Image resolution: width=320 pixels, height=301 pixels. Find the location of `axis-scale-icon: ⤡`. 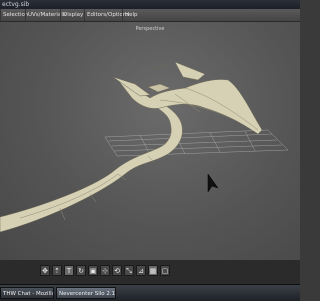

axis-scale-icon: ⤡ is located at coordinates (129, 270).